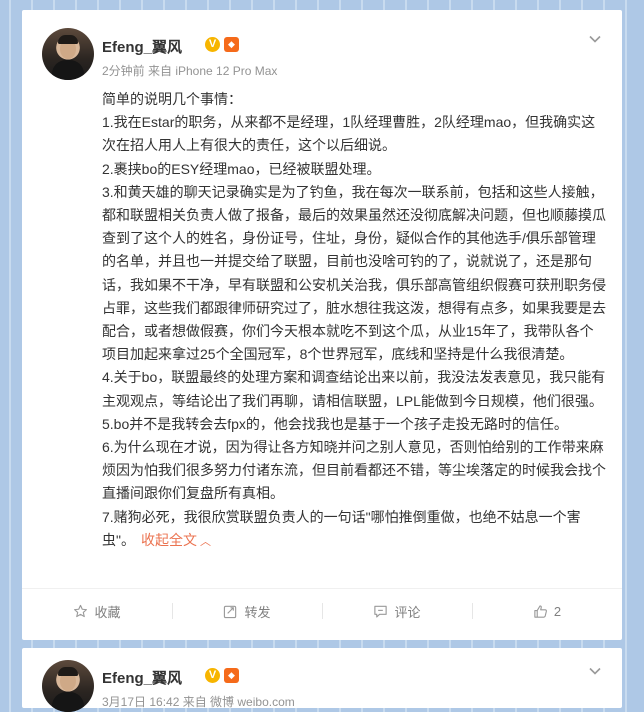  Describe the element at coordinates (557, 611) in the screenshot. I see `like-count: 2` at that location.